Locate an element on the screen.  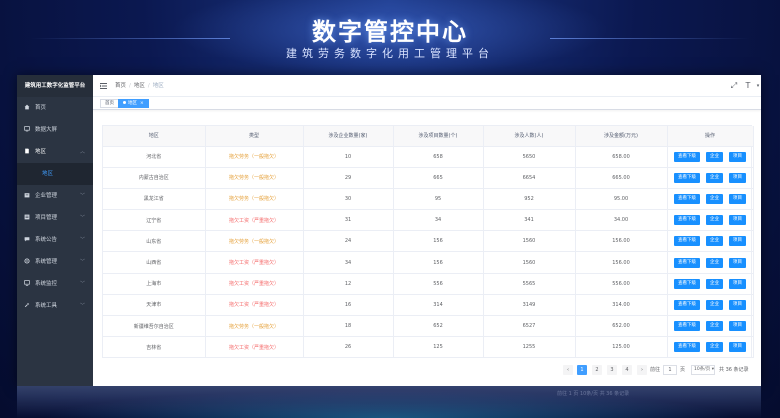
goto-page-input: 1 is located at coordinates (670, 370).